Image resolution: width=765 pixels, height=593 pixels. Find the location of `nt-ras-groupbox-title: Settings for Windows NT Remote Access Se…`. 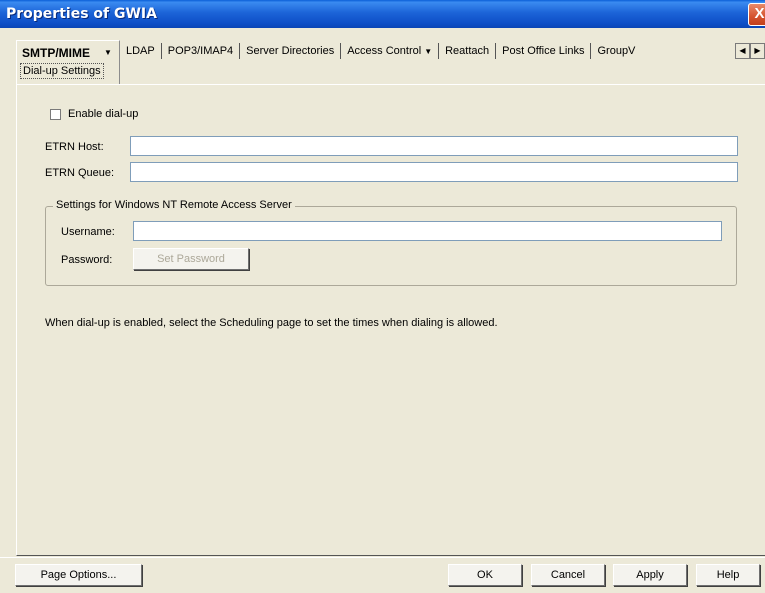

nt-ras-groupbox-title: Settings for Windows NT Remote Access Se… is located at coordinates (174, 205).